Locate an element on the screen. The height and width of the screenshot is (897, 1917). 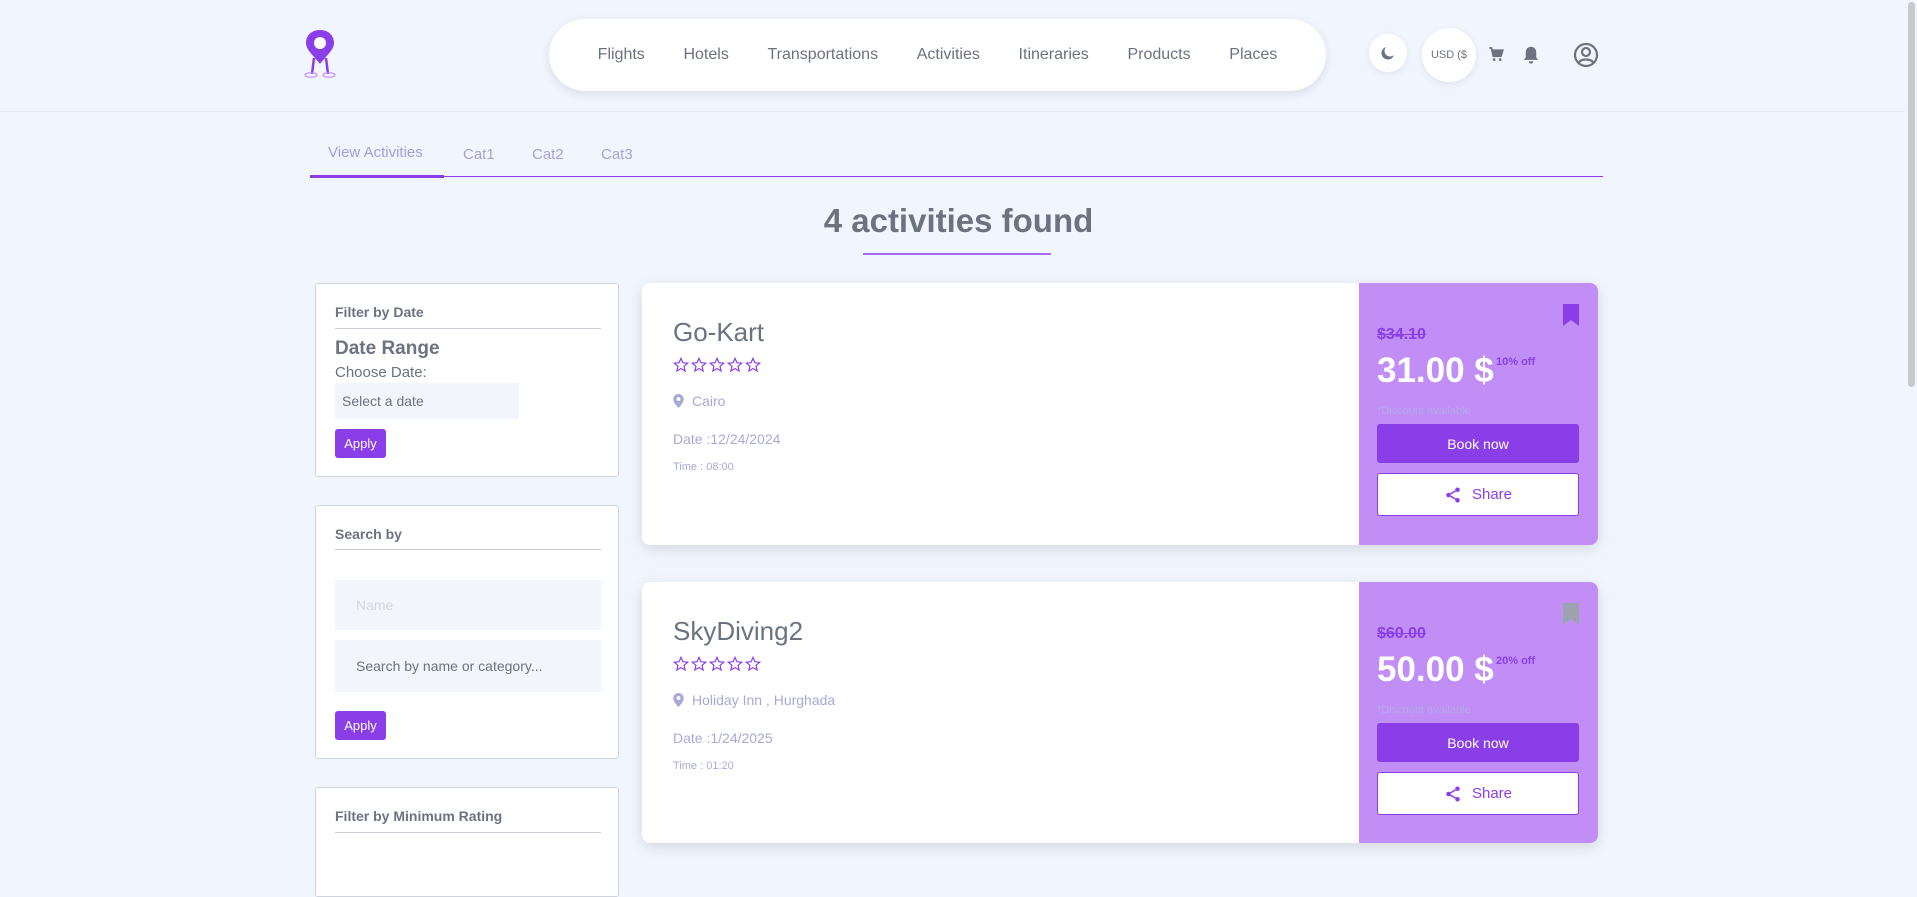
currency-selector: USD ($ is located at coordinates (1449, 55).